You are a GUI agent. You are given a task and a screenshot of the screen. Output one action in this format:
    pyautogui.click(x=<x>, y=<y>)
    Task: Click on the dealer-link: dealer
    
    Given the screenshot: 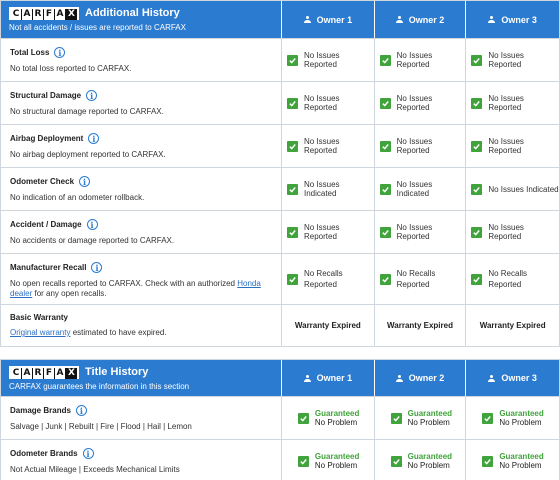 What is the action you would take?
    pyautogui.click(x=21, y=293)
    